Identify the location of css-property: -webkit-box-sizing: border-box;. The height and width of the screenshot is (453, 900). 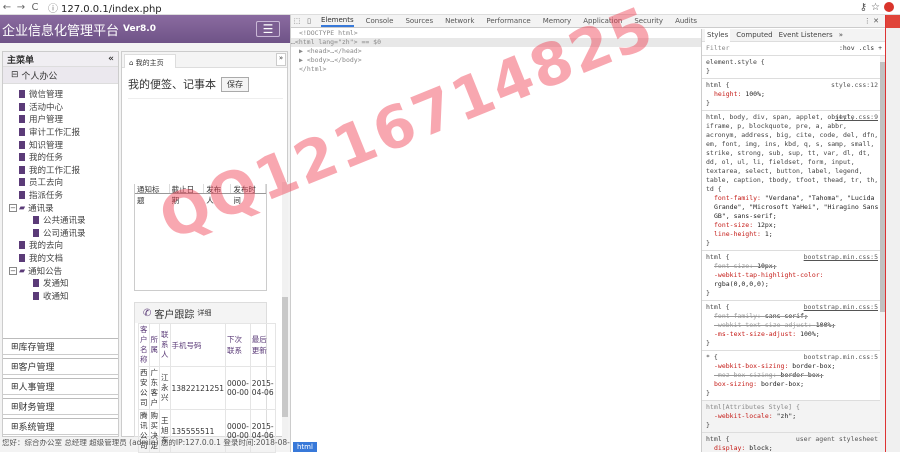
(794, 366).